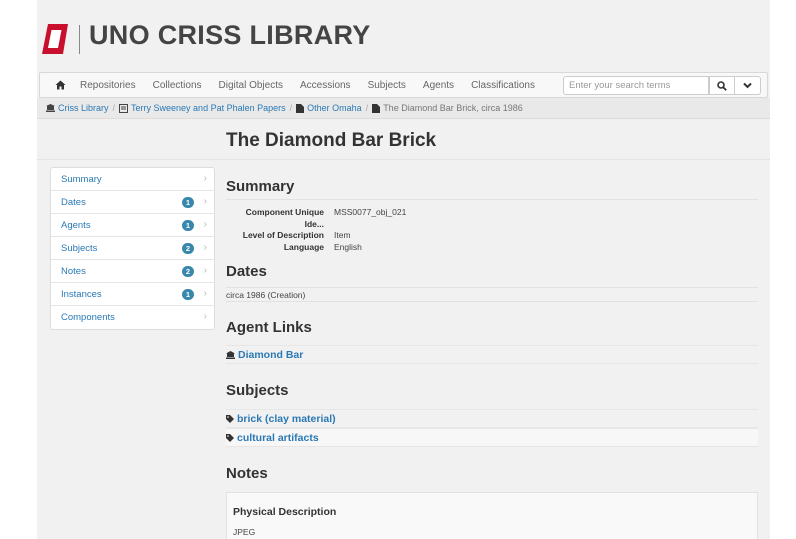  I want to click on sidebar-item-label: Dates, so click(73, 202).